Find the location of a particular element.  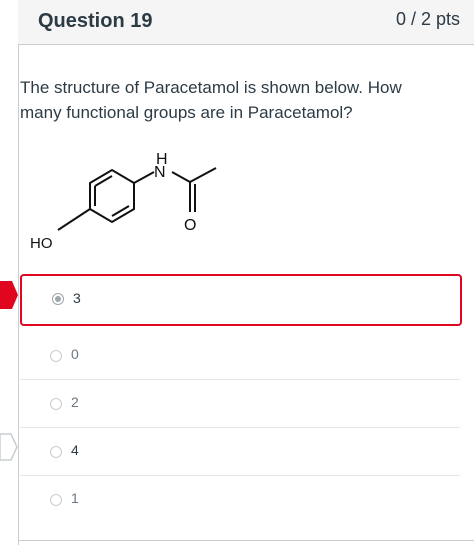

n-label: N is located at coordinates (160, 172).